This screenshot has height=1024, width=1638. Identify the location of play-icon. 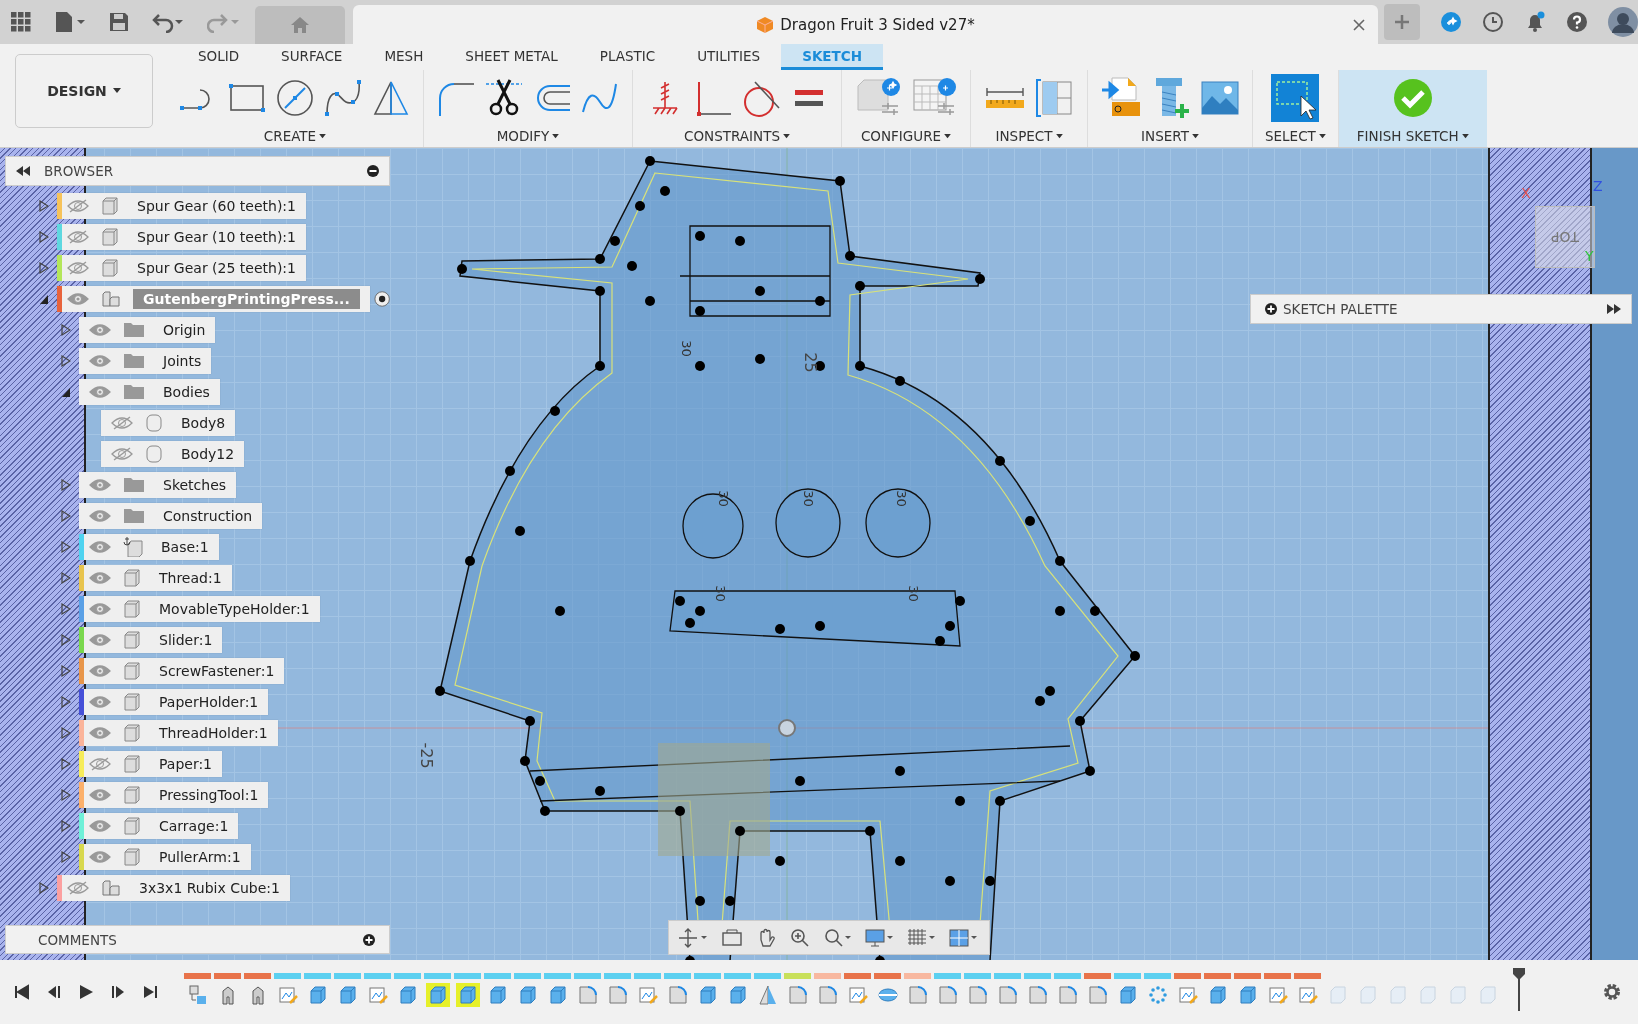
(86, 992).